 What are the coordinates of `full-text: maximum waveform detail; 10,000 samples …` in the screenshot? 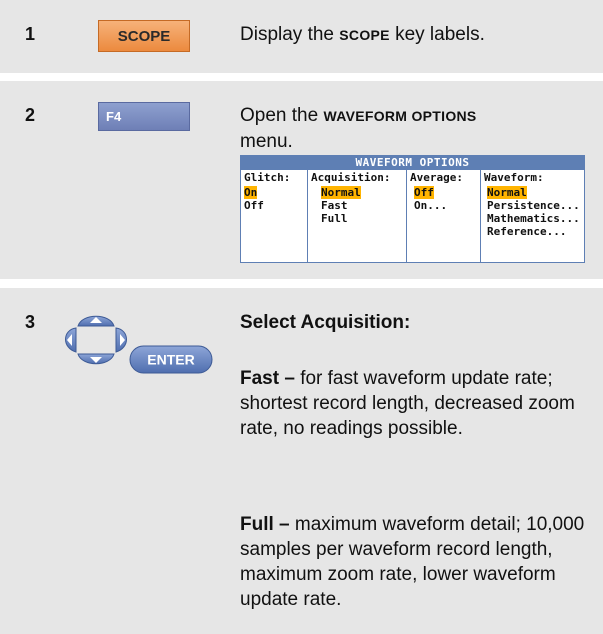 It's located at (412, 562).